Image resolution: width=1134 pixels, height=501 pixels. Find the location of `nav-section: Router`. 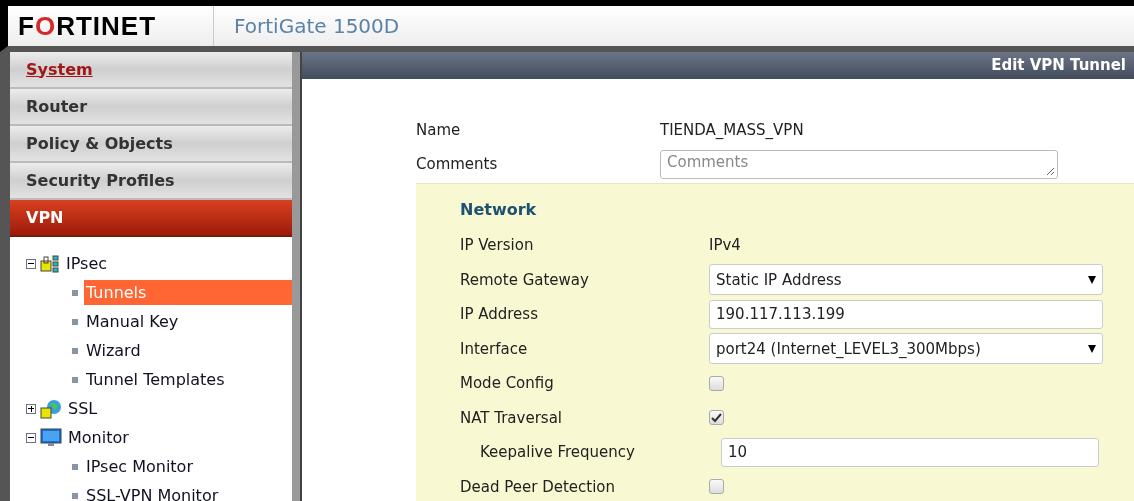

nav-section: Router is located at coordinates (151, 107).